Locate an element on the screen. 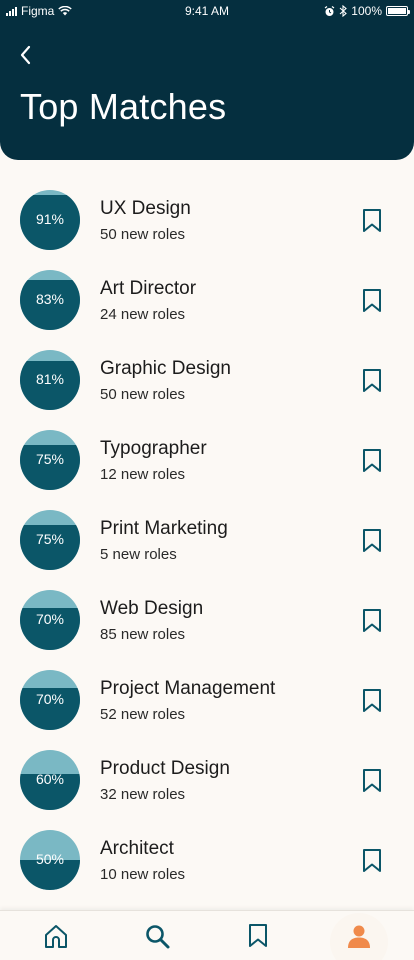 The height and width of the screenshot is (960, 414). match-percent-circle: 81% is located at coordinates (50, 380).